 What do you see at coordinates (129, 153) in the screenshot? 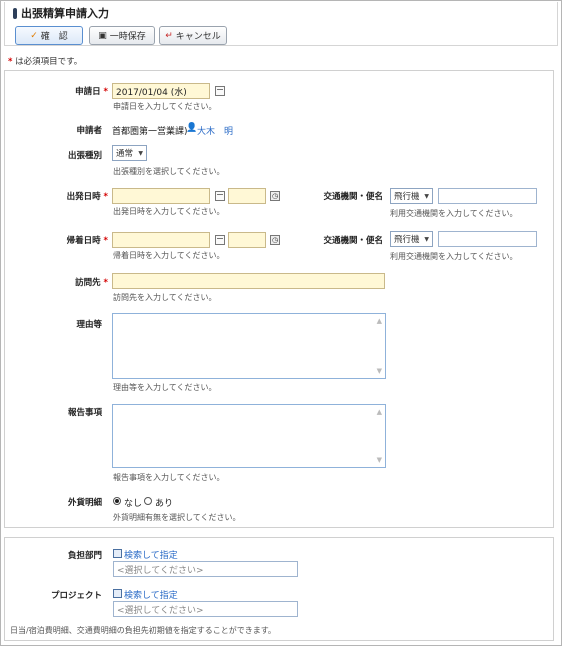
I see `trip-type-select: 通常 ▼` at bounding box center [129, 153].